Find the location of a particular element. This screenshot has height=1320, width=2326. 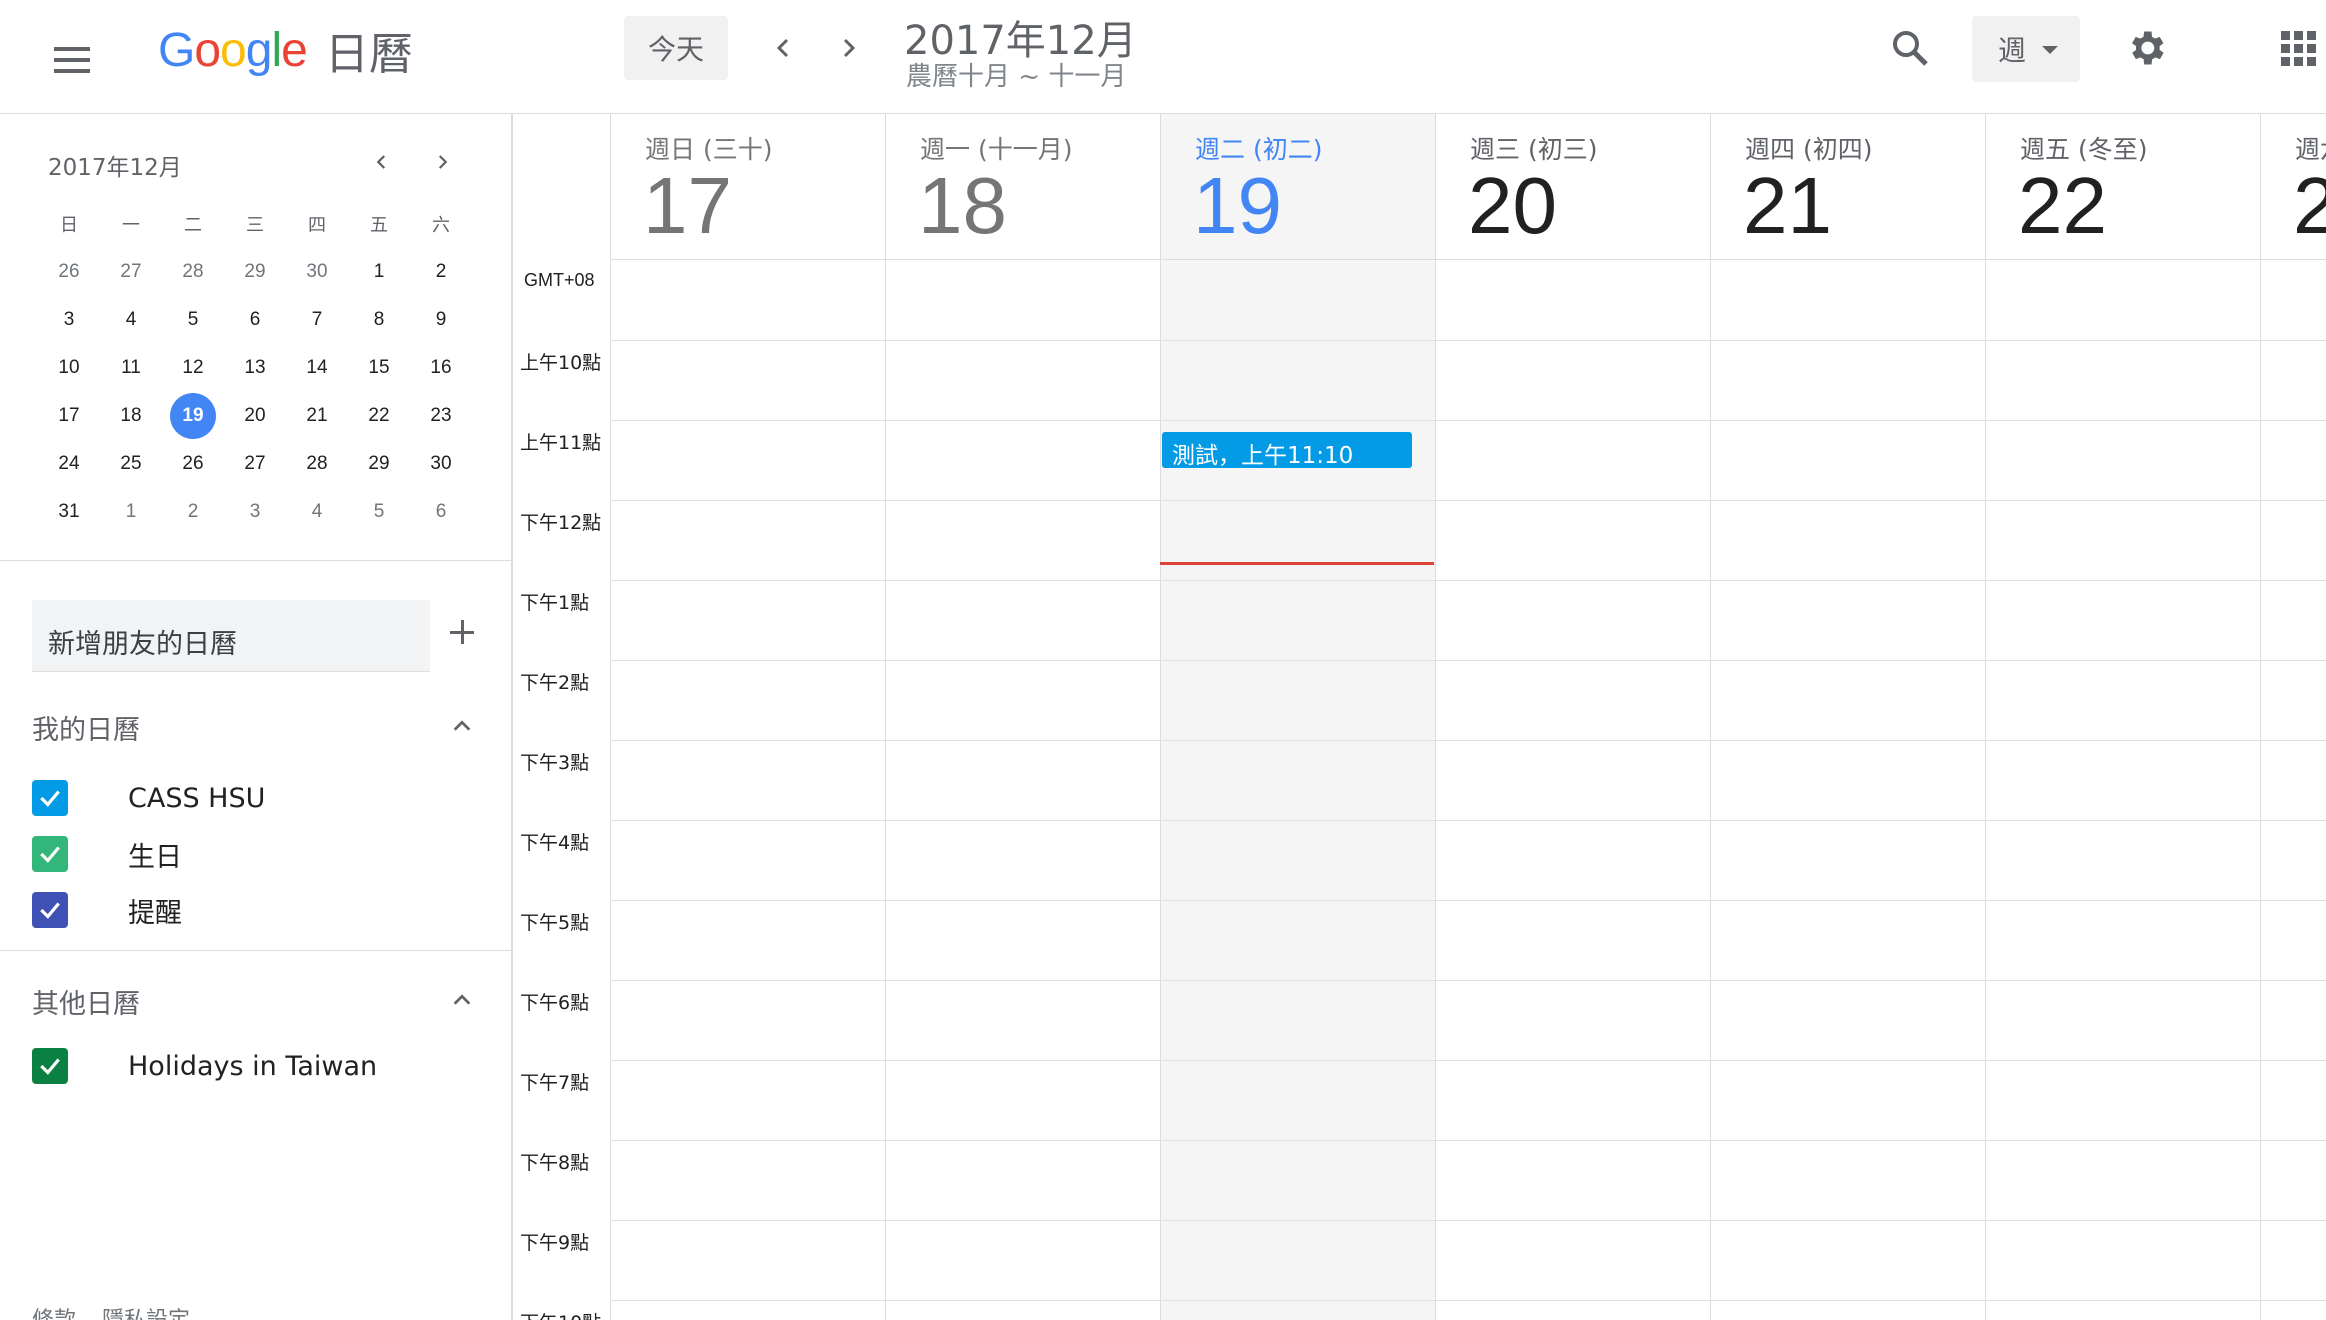

mini-day-cell: 10 is located at coordinates (69, 368).